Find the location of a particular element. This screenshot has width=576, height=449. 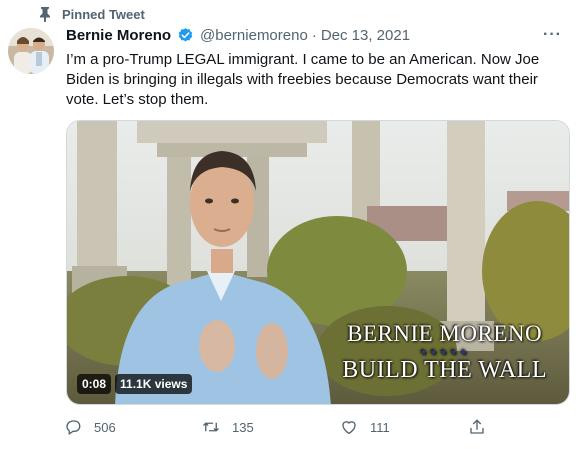

overlay-name: BERNIE MORENO is located at coordinates (445, 333).